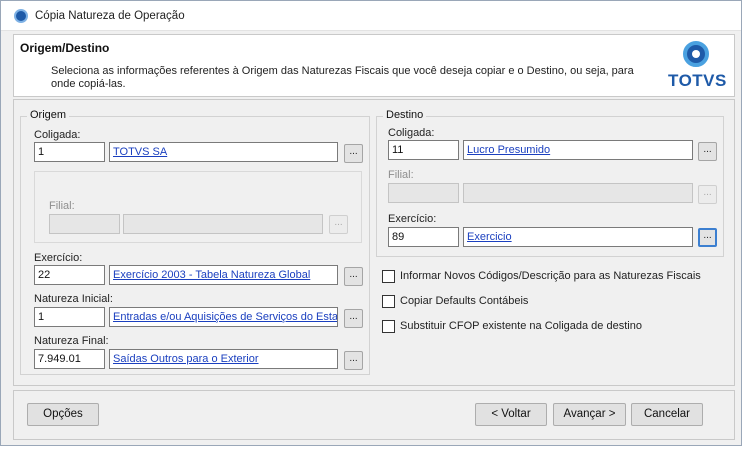 Image resolution: width=745 pixels, height=451 pixels. What do you see at coordinates (84, 224) in the screenshot?
I see `origem-filial-code-input` at bounding box center [84, 224].